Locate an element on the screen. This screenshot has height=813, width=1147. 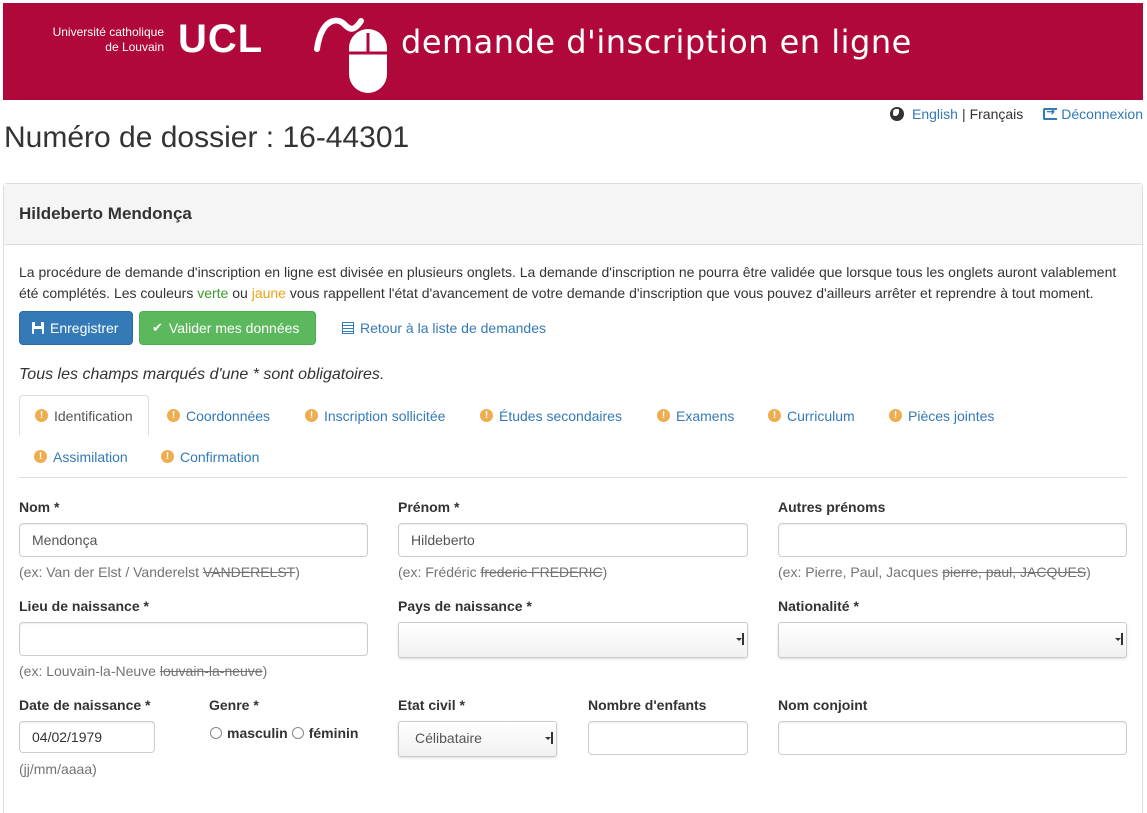
panel-heading: Hildeberto Mendonça is located at coordinates (573, 214).